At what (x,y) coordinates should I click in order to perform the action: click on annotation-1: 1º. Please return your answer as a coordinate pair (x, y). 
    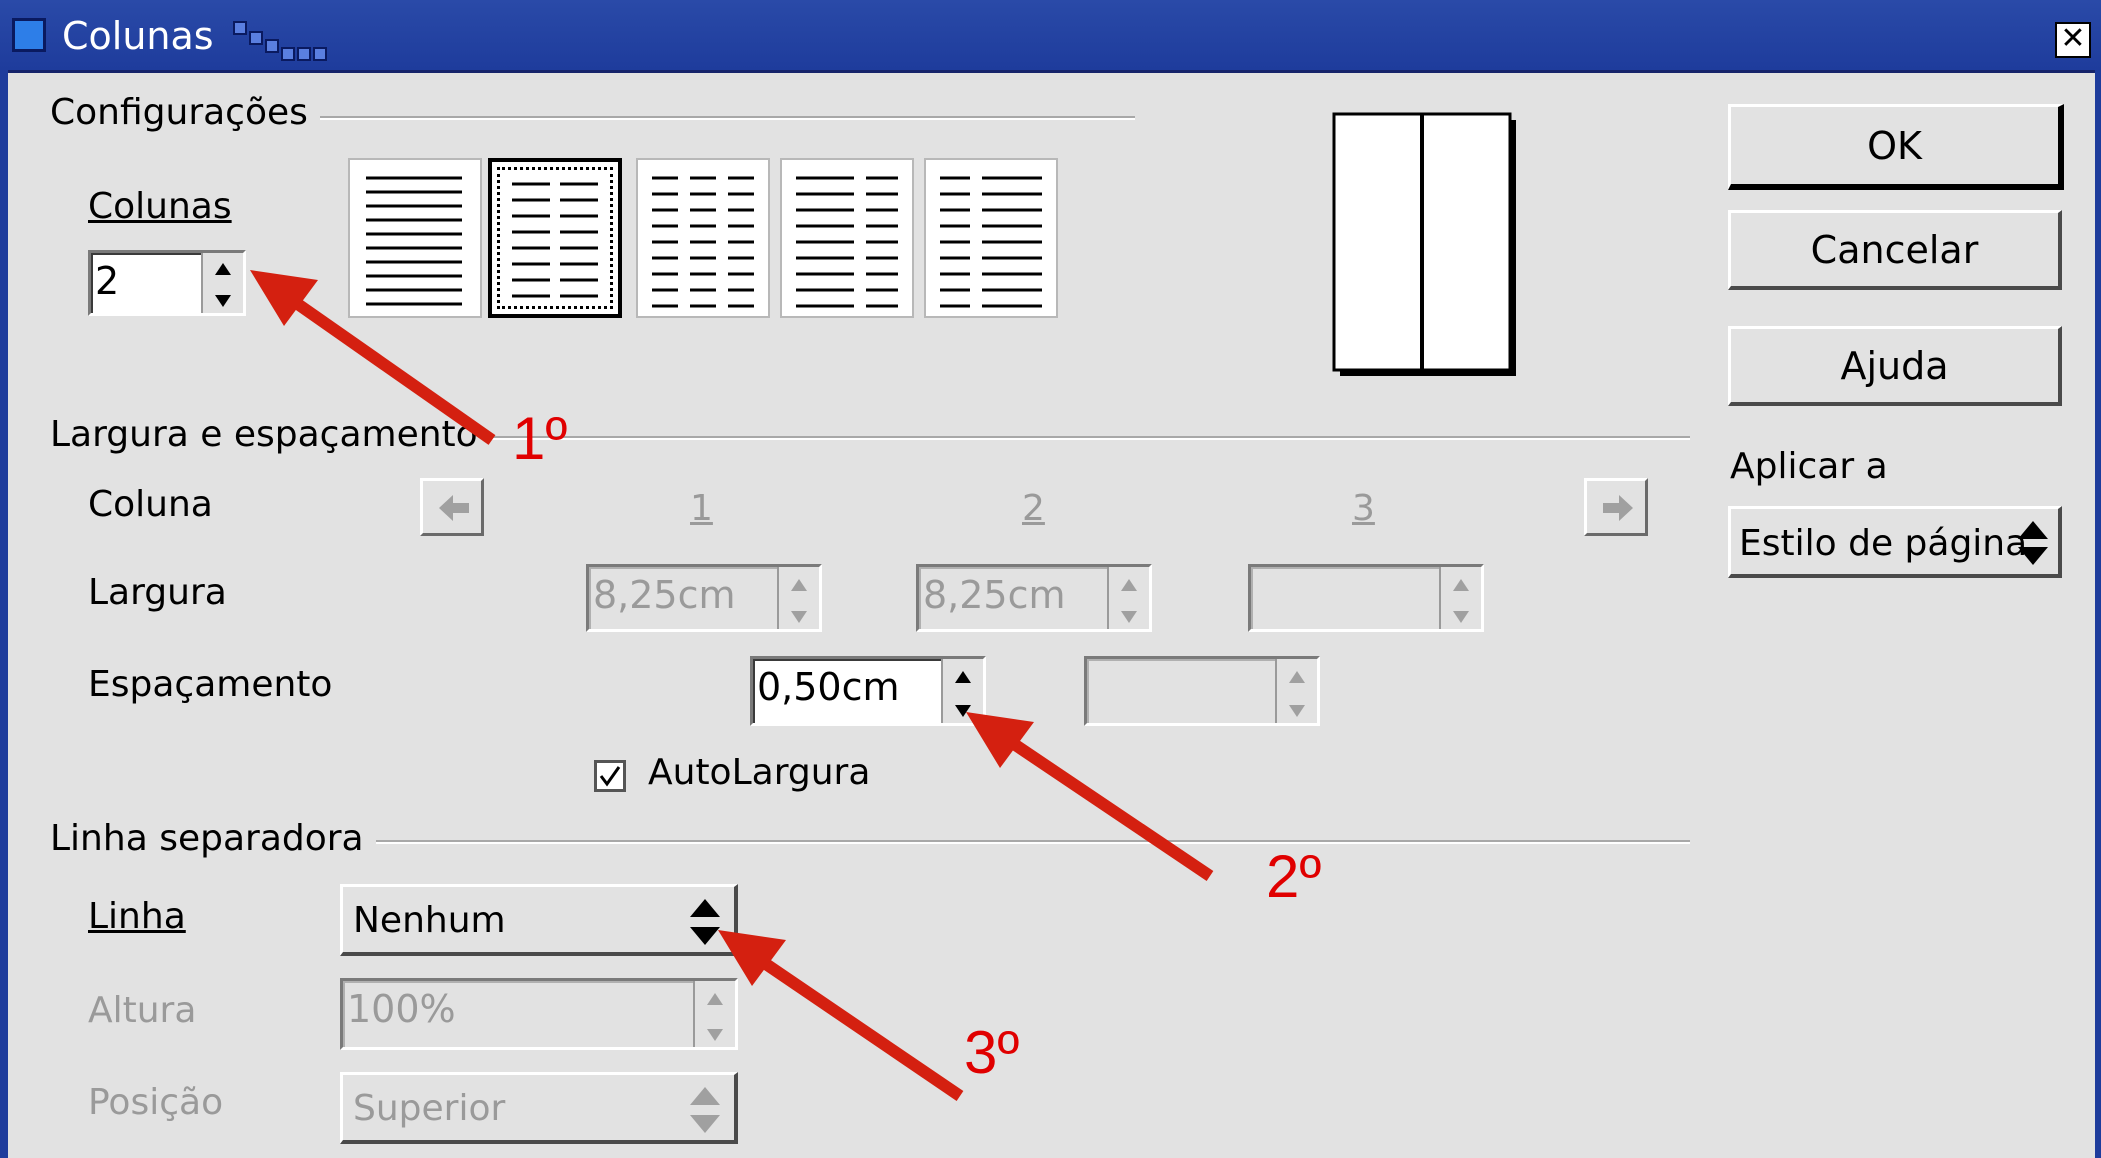
    Looking at the image, I should click on (540, 438).